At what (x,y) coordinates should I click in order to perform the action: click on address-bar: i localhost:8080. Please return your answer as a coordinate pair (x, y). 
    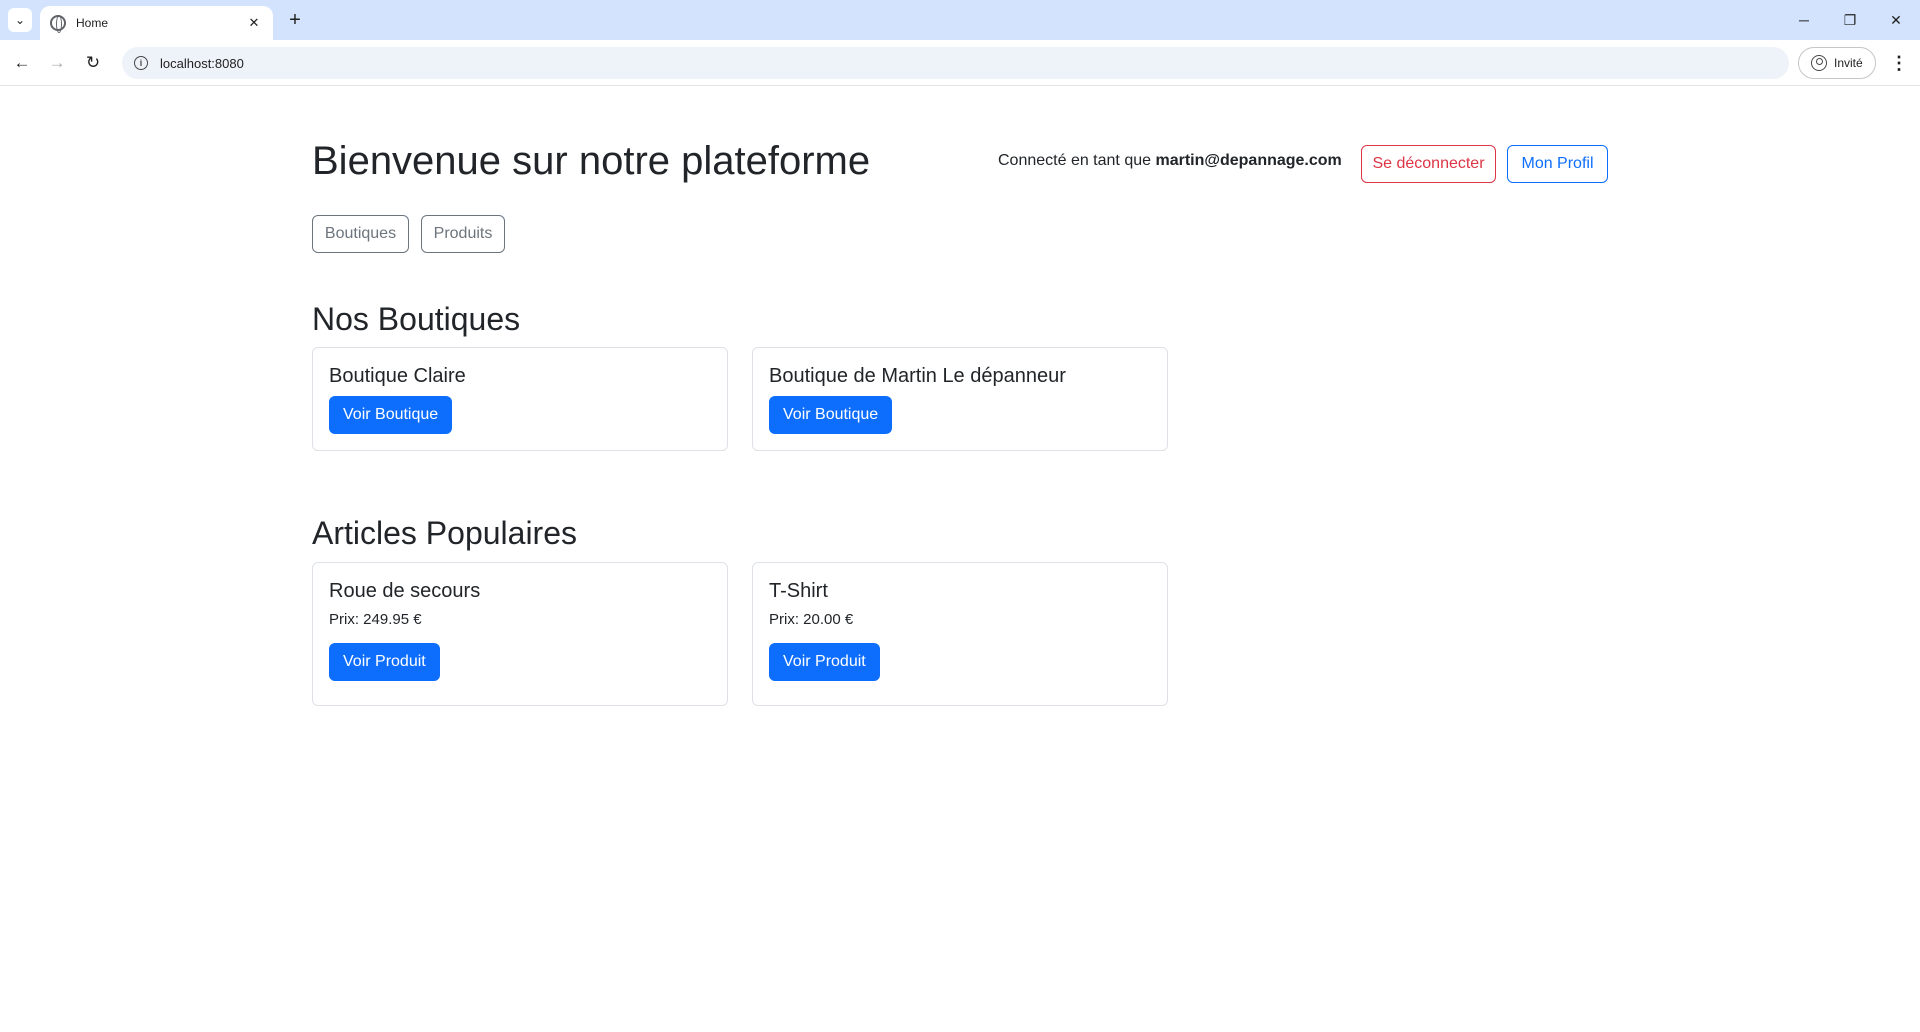
    Looking at the image, I should click on (955, 63).